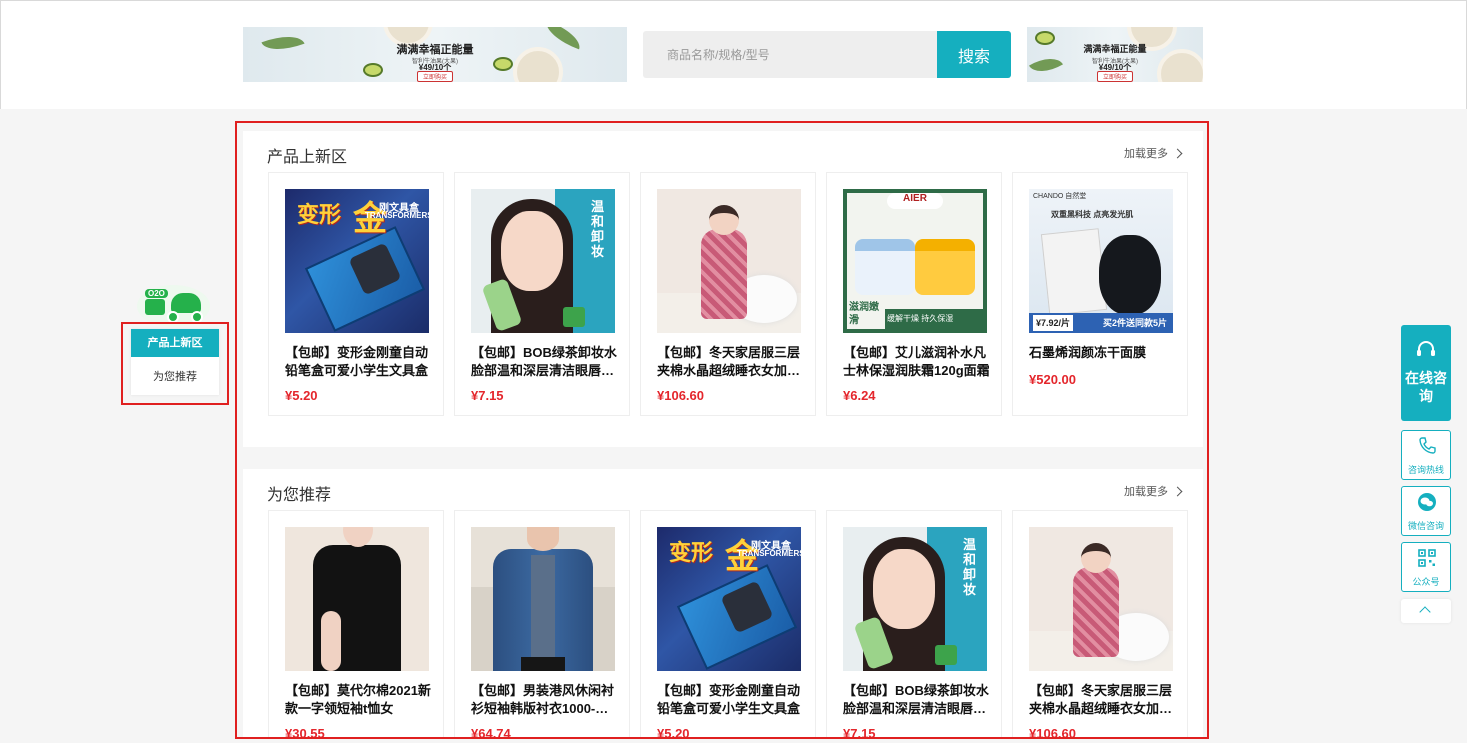  I want to click on back-to-top-button, so click(1426, 611).